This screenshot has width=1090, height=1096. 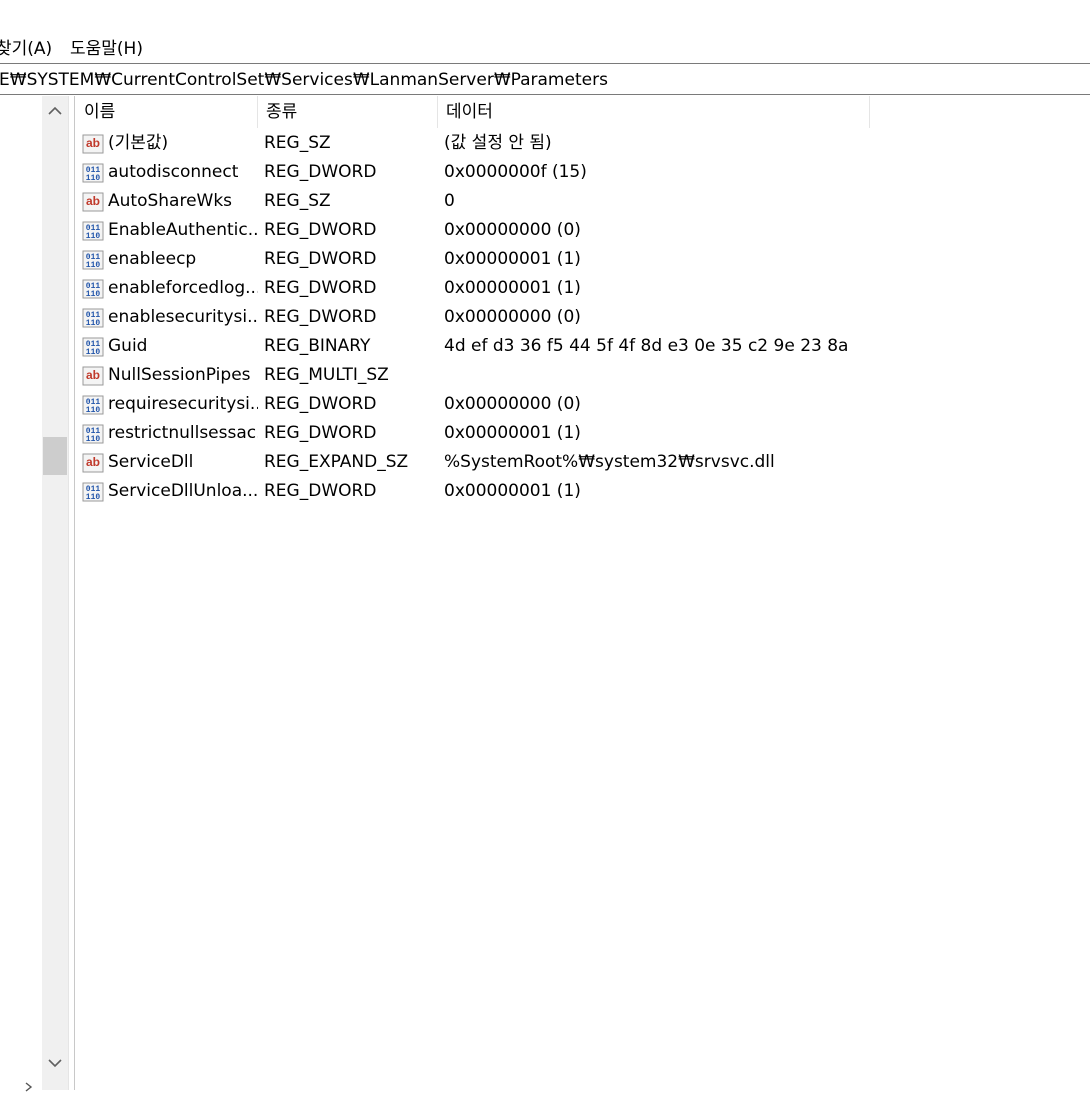 I want to click on value-name: Guid, so click(x=128, y=346).